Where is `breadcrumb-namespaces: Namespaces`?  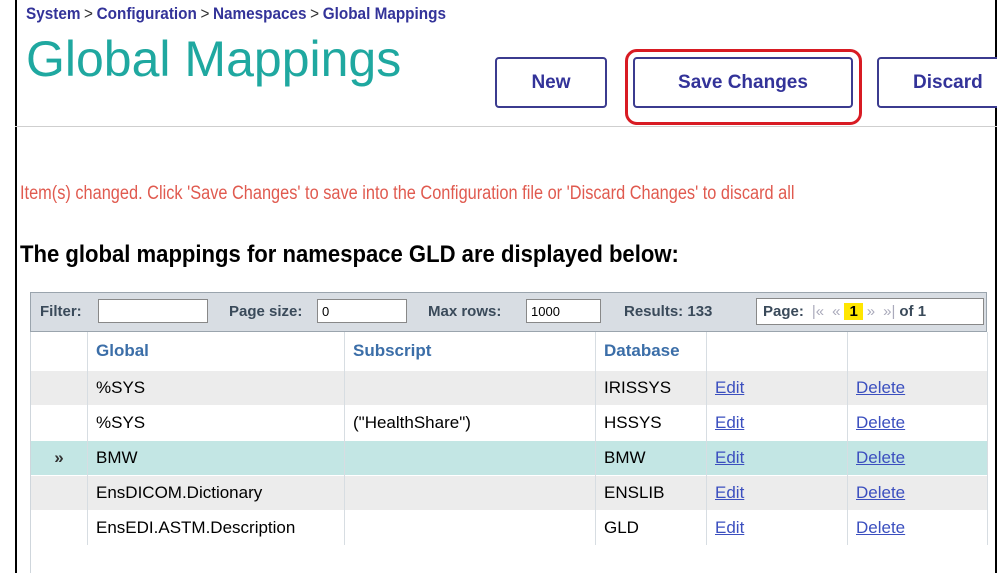 breadcrumb-namespaces: Namespaces is located at coordinates (260, 13).